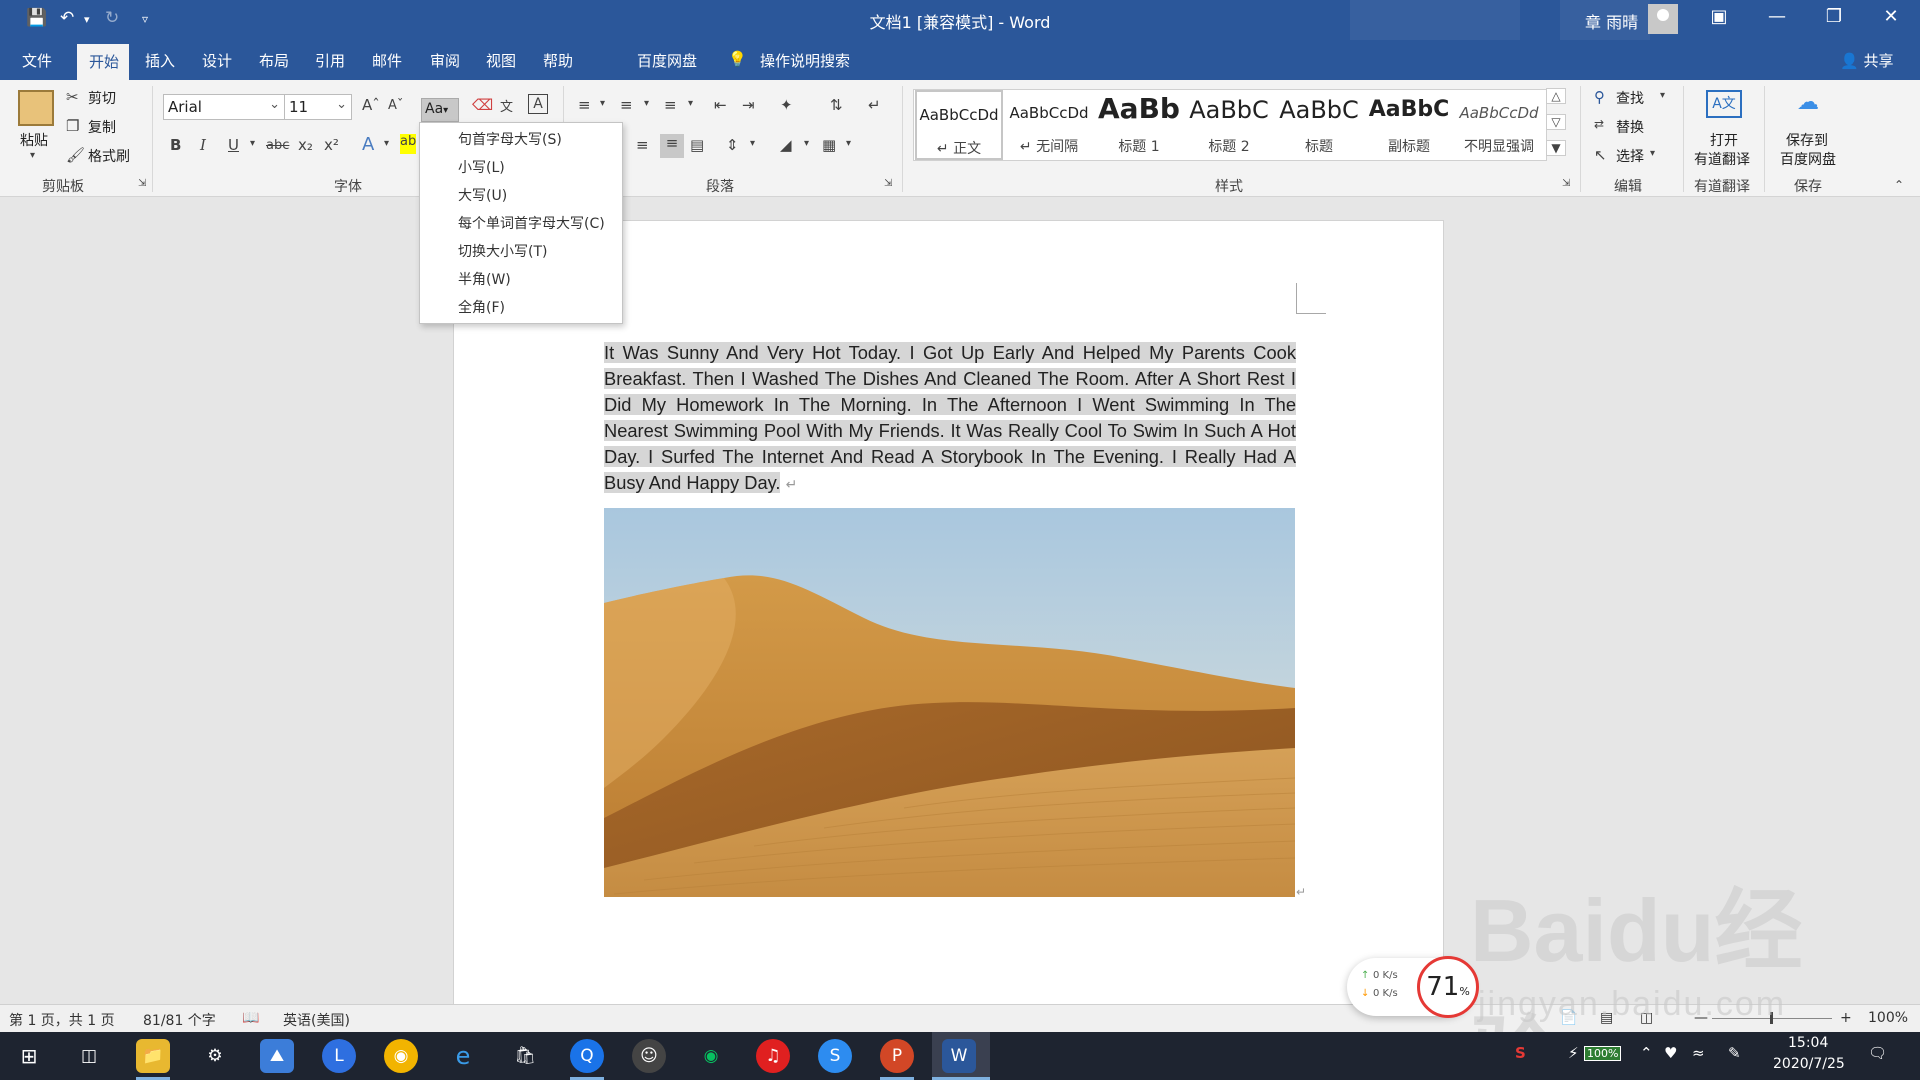 The height and width of the screenshot is (1080, 1920). What do you see at coordinates (1834, 16) in the screenshot?
I see `restore-icon: ❐` at bounding box center [1834, 16].